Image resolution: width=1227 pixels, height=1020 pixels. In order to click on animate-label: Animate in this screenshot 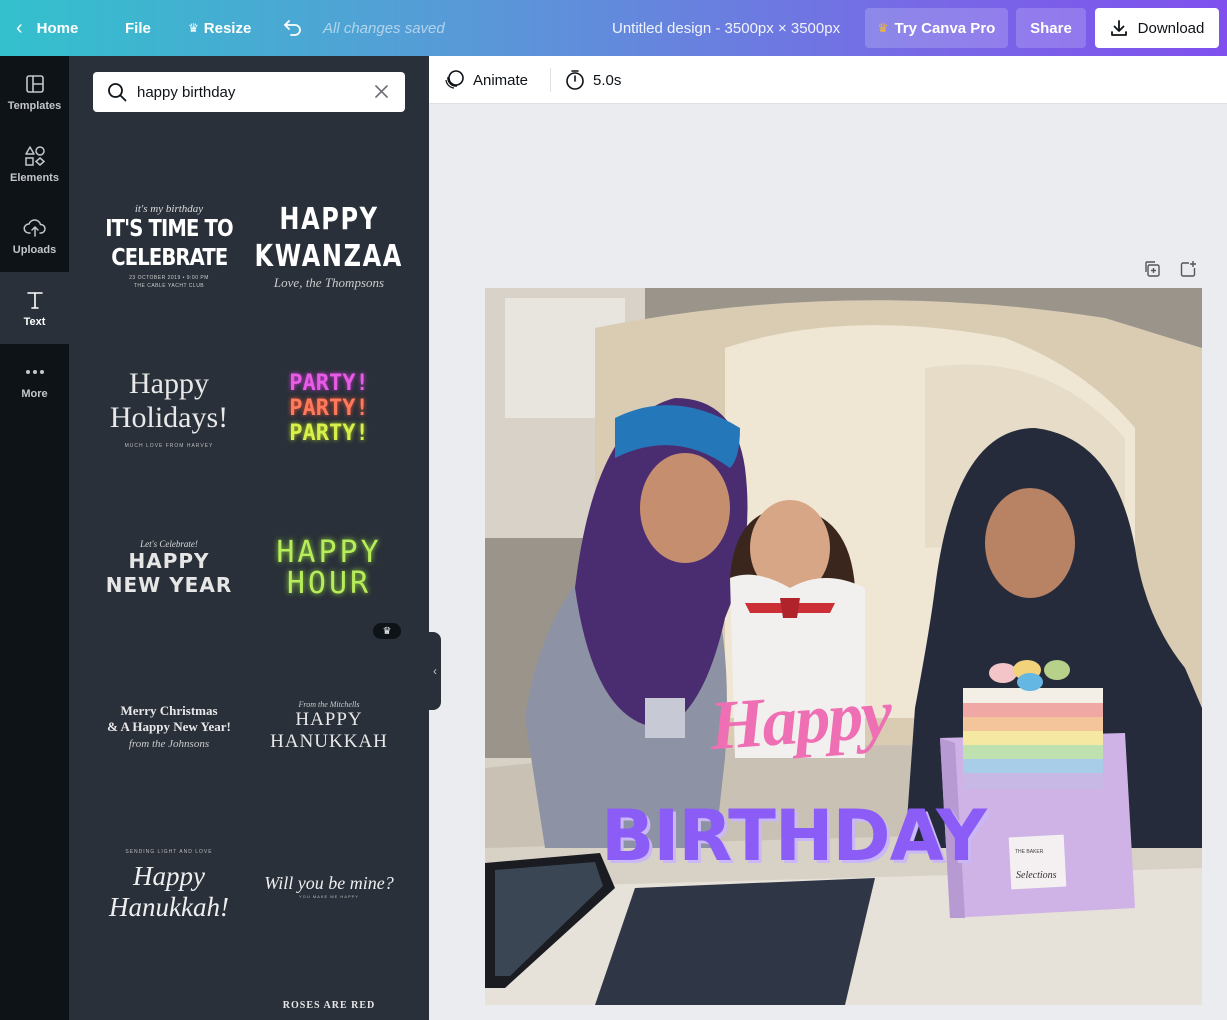, I will do `click(501, 80)`.